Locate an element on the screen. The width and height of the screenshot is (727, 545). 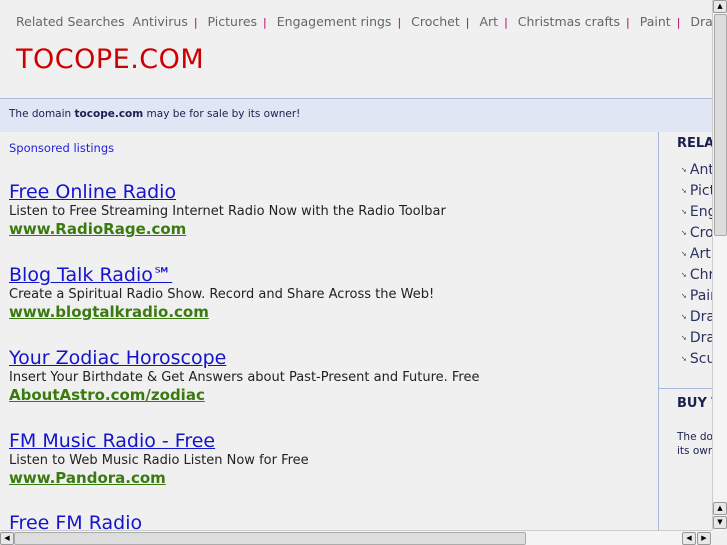
ad-title-link: FM Music Radio - Free is located at coordinates (159, 441).